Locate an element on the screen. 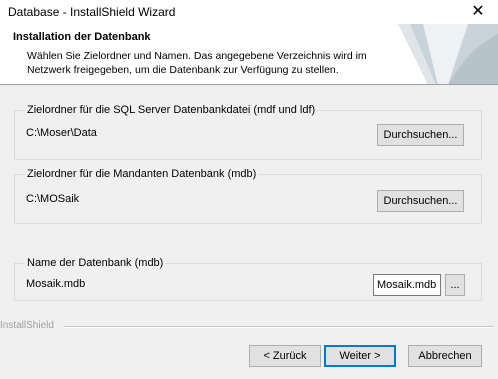 Image resolution: width=498 pixels, height=379 pixels. sql-folder-path: C:\Moser\Data is located at coordinates (61, 133).